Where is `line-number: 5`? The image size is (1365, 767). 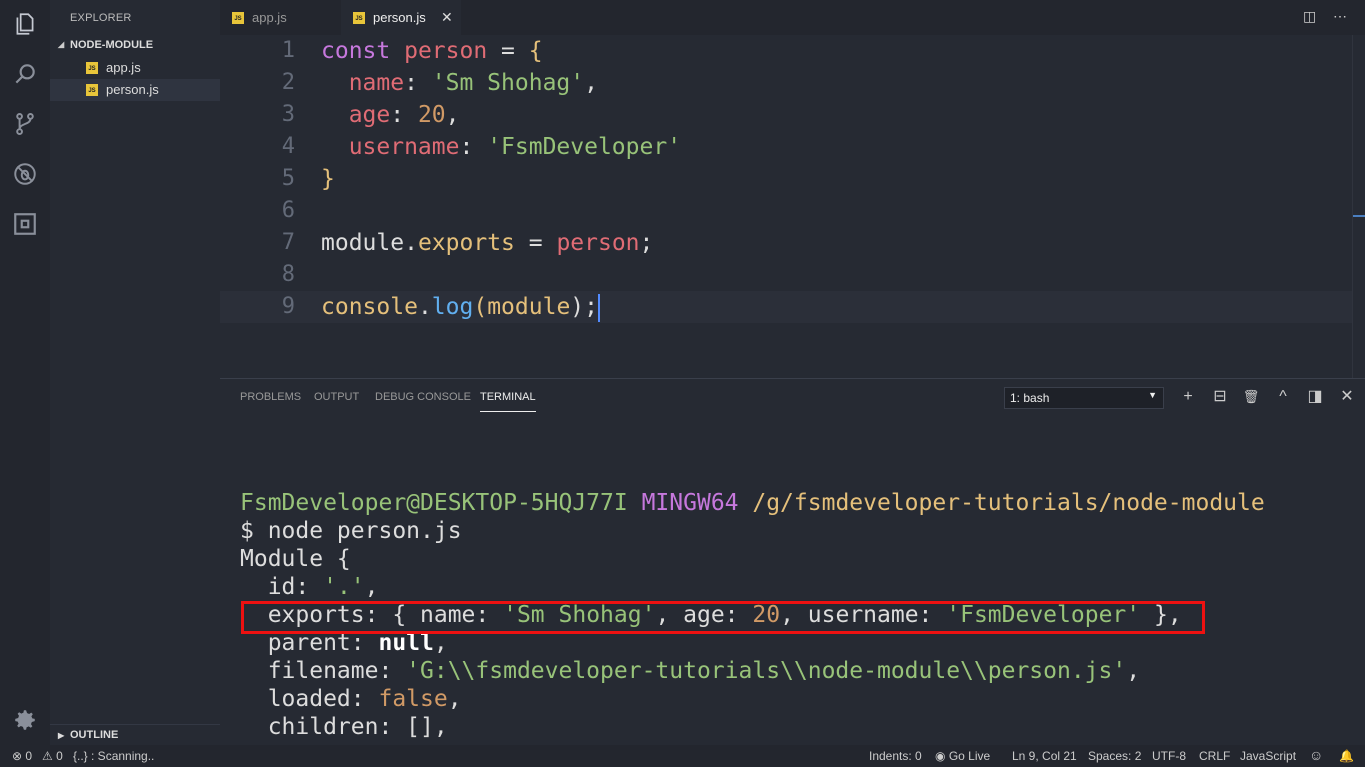 line-number: 5 is located at coordinates (288, 178).